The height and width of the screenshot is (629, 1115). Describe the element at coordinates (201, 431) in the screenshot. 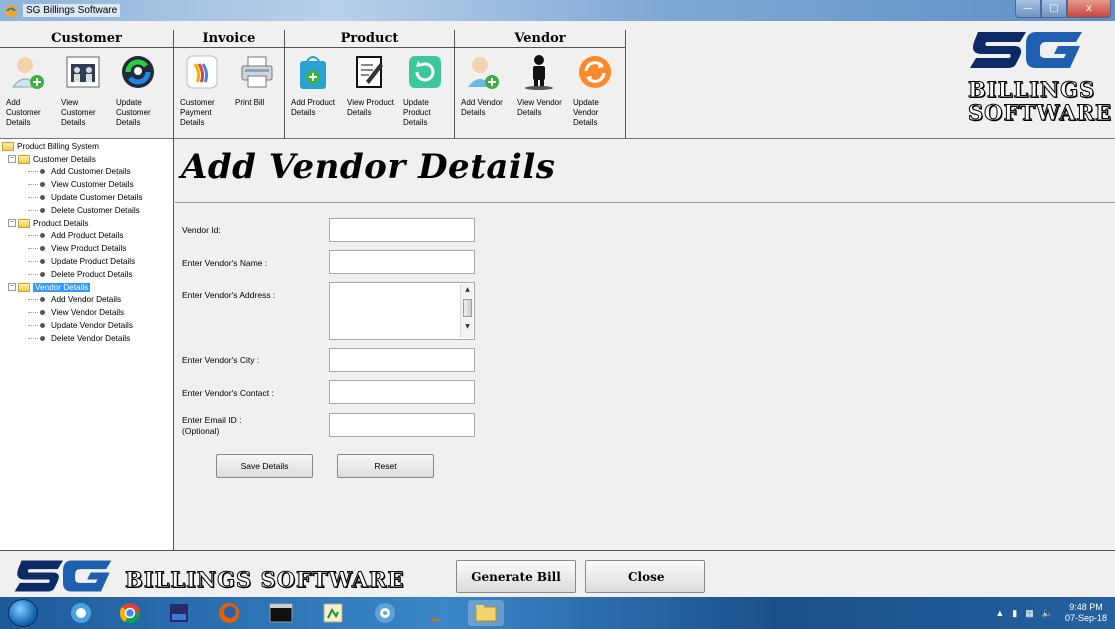

I see `email-optional-note: (Optional)` at that location.